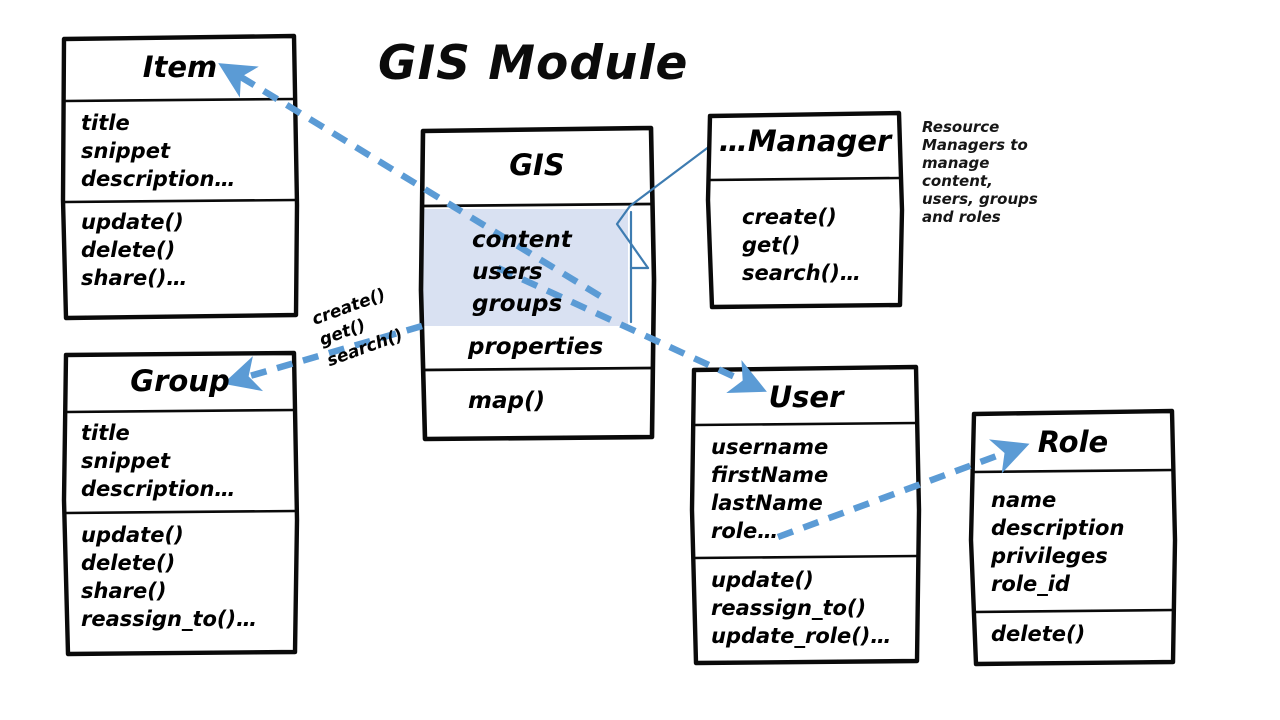 This screenshot has width=1280, height=720. I want to click on user-class-name: User, so click(806, 397).